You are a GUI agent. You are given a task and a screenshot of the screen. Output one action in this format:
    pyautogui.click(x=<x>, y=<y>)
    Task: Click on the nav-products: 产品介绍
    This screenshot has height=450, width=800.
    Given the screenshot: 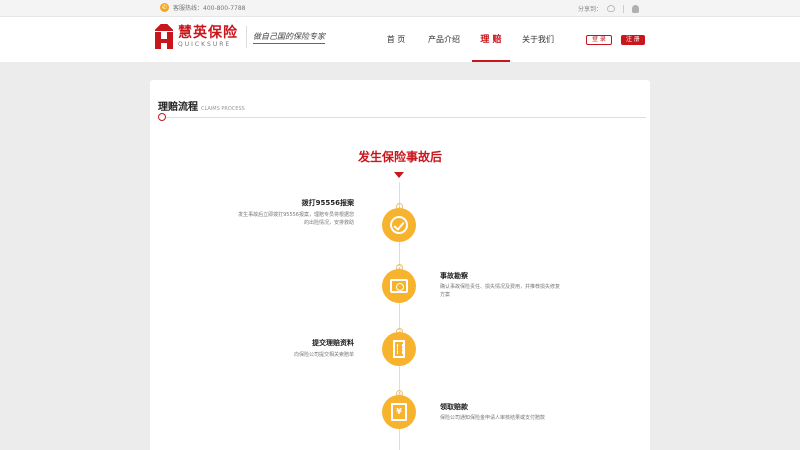 What is the action you would take?
    pyautogui.click(x=444, y=39)
    